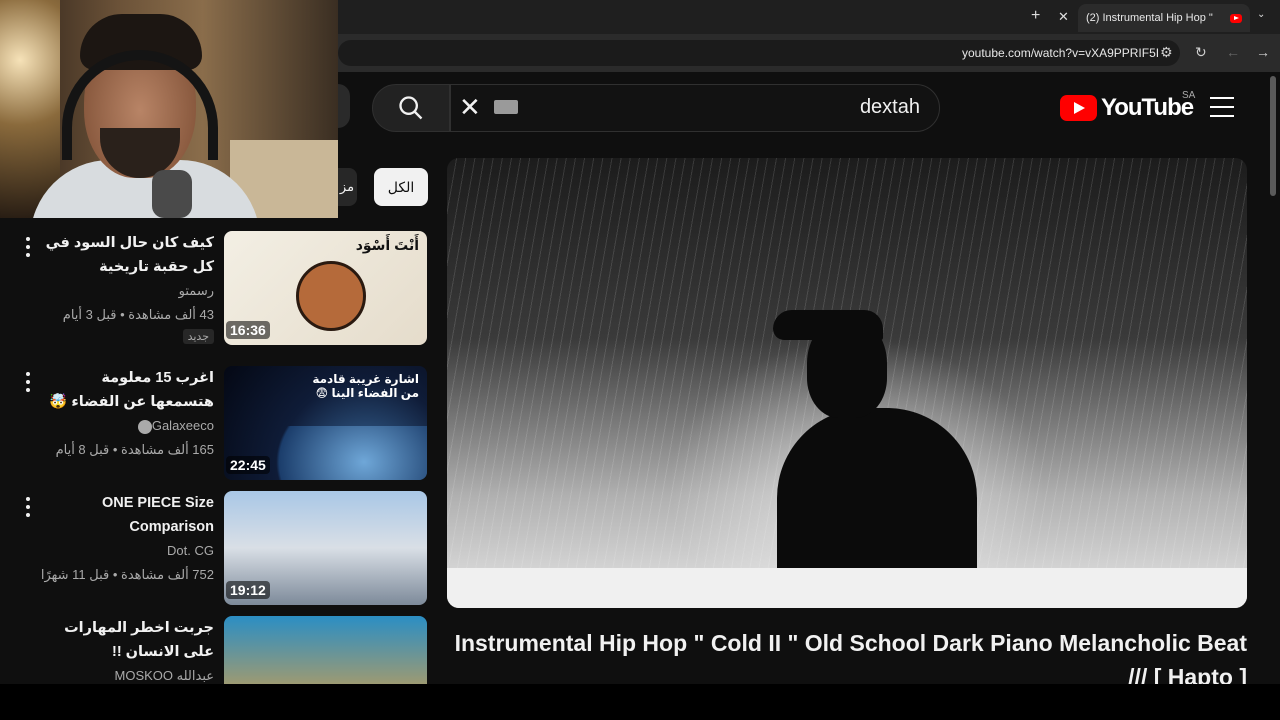  I want to click on youtube-logo: YouTube, so click(1127, 108).